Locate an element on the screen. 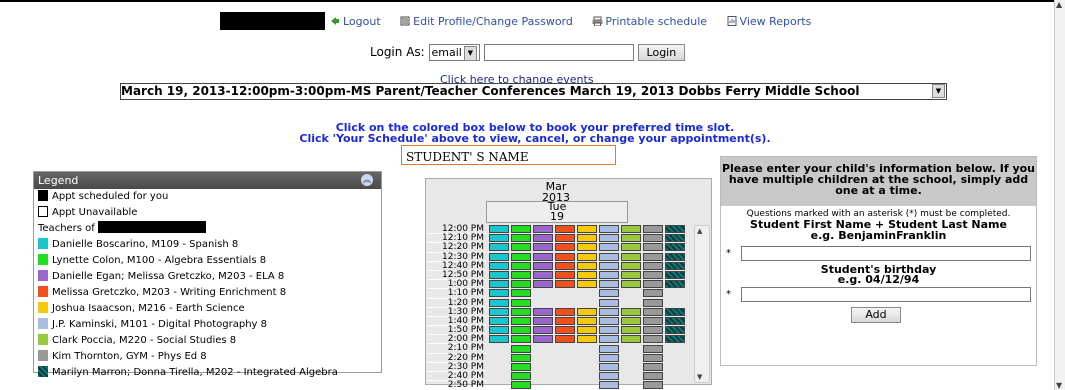 The height and width of the screenshot is (390, 1065). student-name-input is located at coordinates (886, 253).